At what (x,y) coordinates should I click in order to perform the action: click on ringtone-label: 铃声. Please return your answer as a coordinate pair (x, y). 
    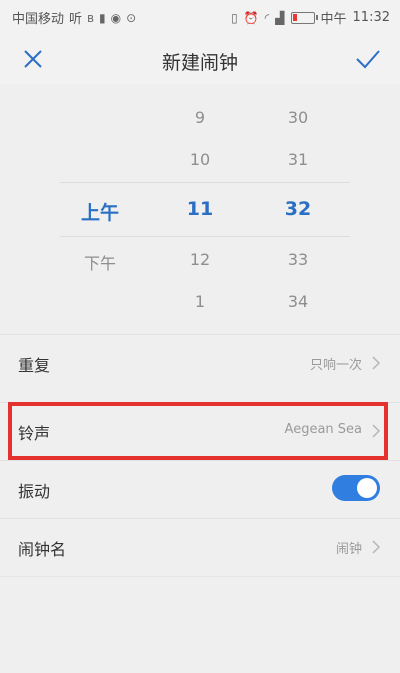
    Looking at the image, I should click on (34, 433).